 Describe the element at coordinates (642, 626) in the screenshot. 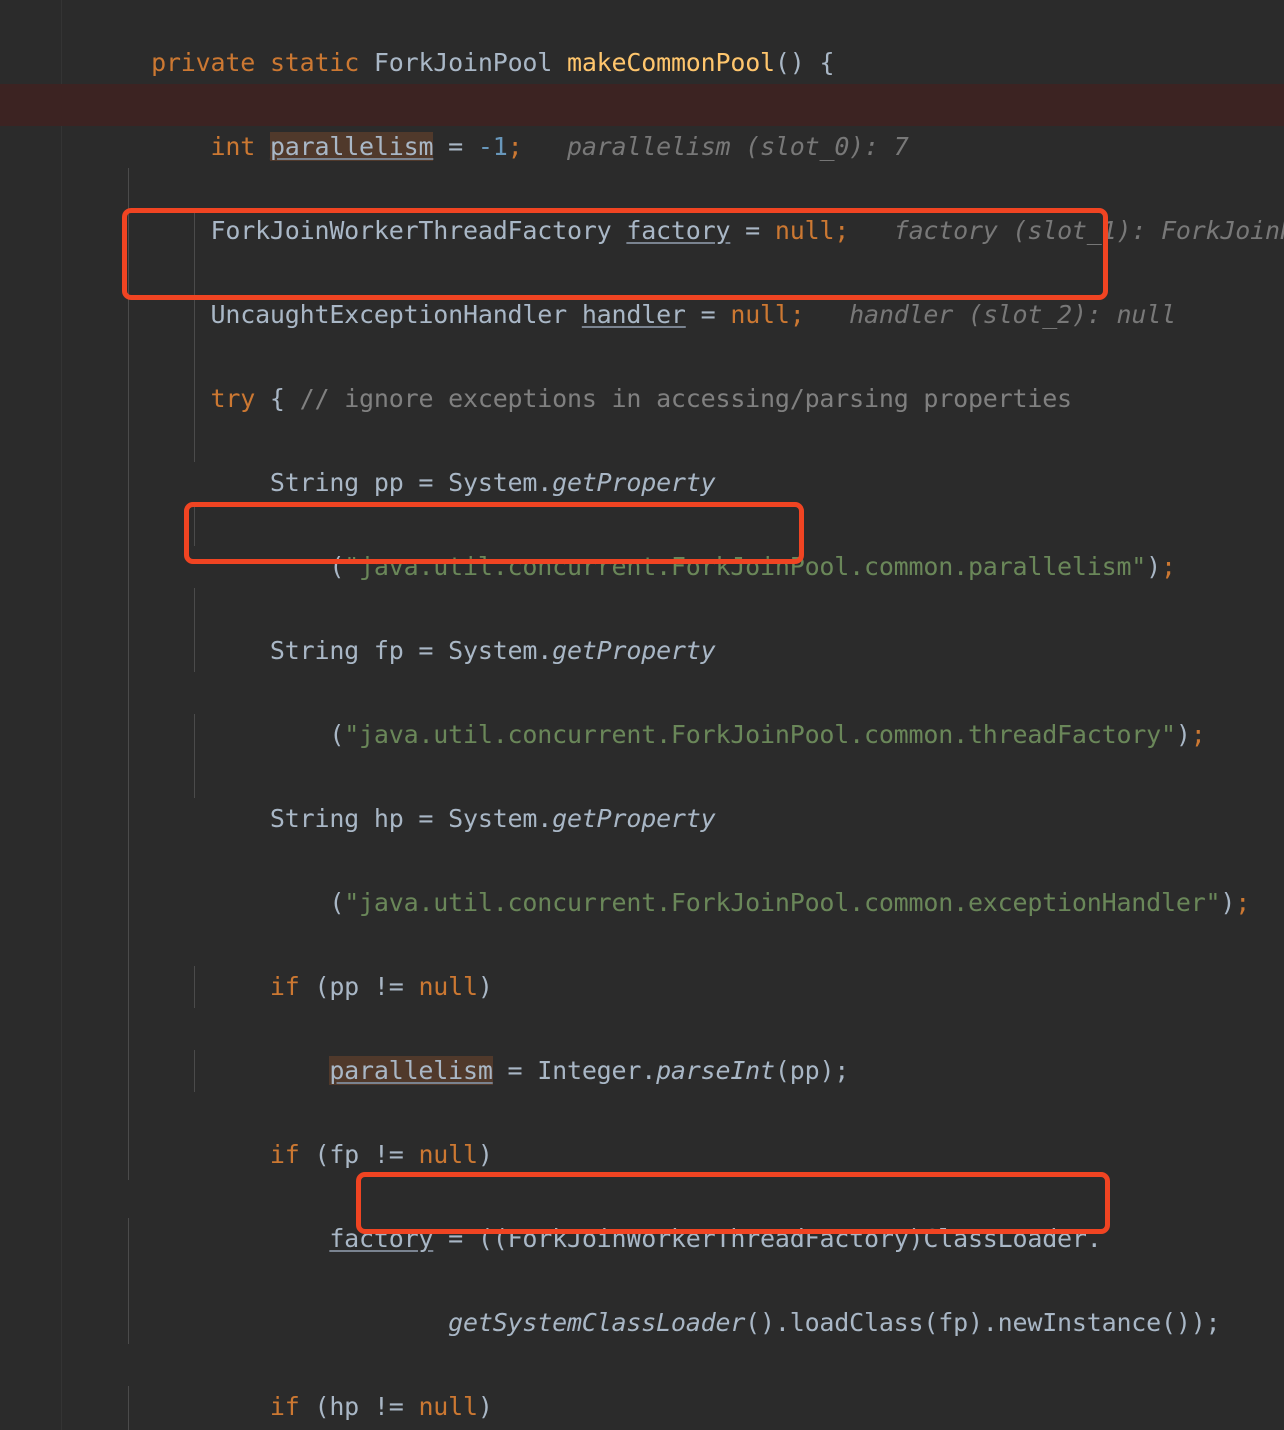

I see `code-line: String fp = System.getProperty` at that location.